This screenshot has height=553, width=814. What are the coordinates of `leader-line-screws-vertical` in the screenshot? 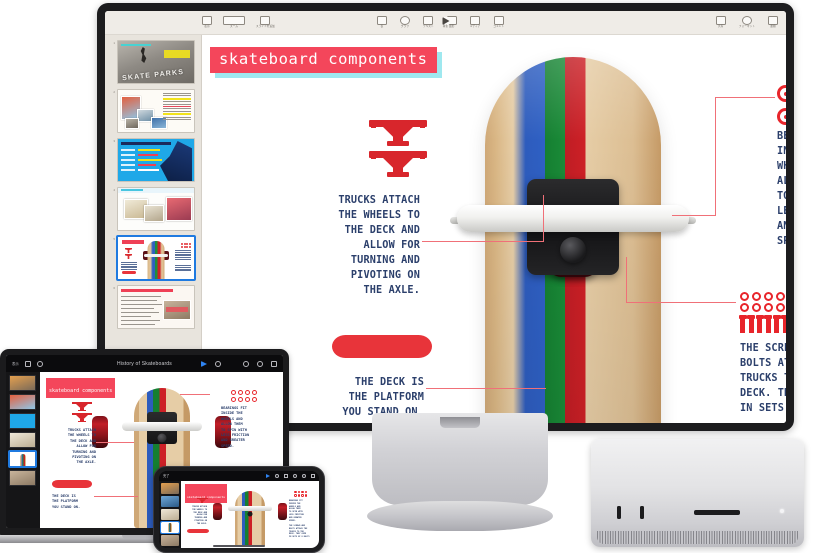 It's located at (627, 280).